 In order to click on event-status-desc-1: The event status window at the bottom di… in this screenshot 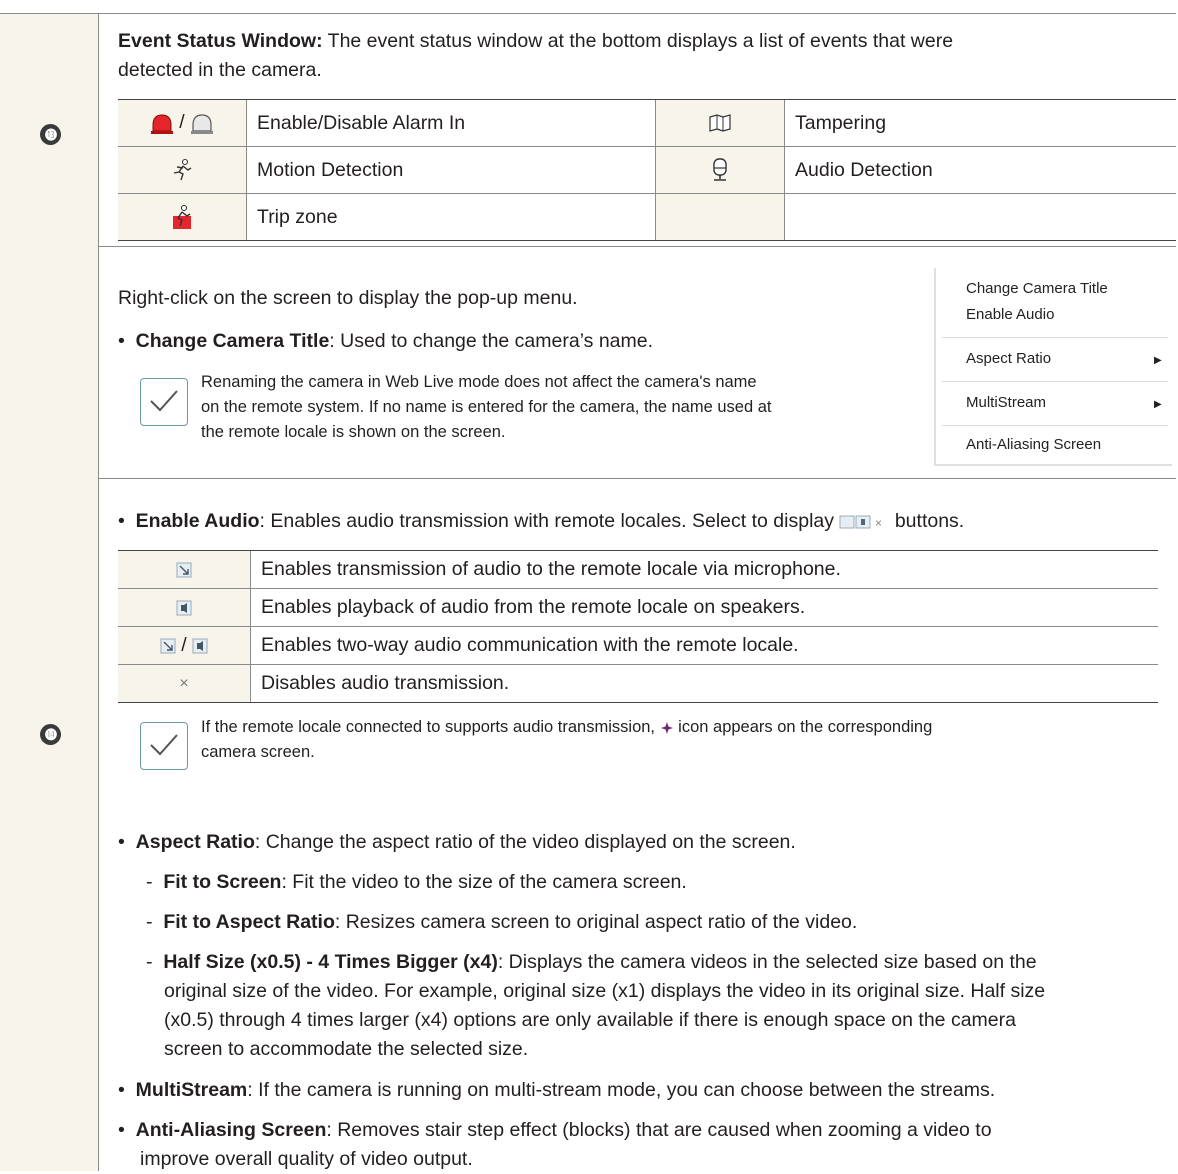, I will do `click(638, 41)`.